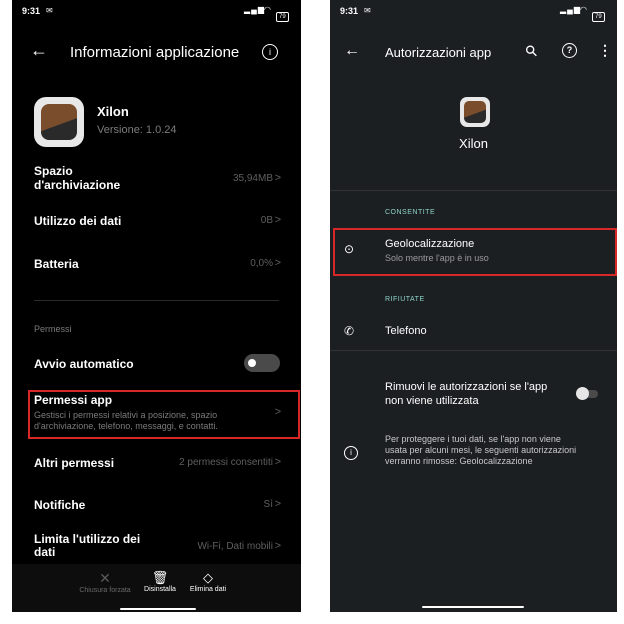 Image resolution: width=624 pixels, height=624 pixels. What do you see at coordinates (77, 185) in the screenshot?
I see `storage-label-line2: d'archiviazione` at bounding box center [77, 185].